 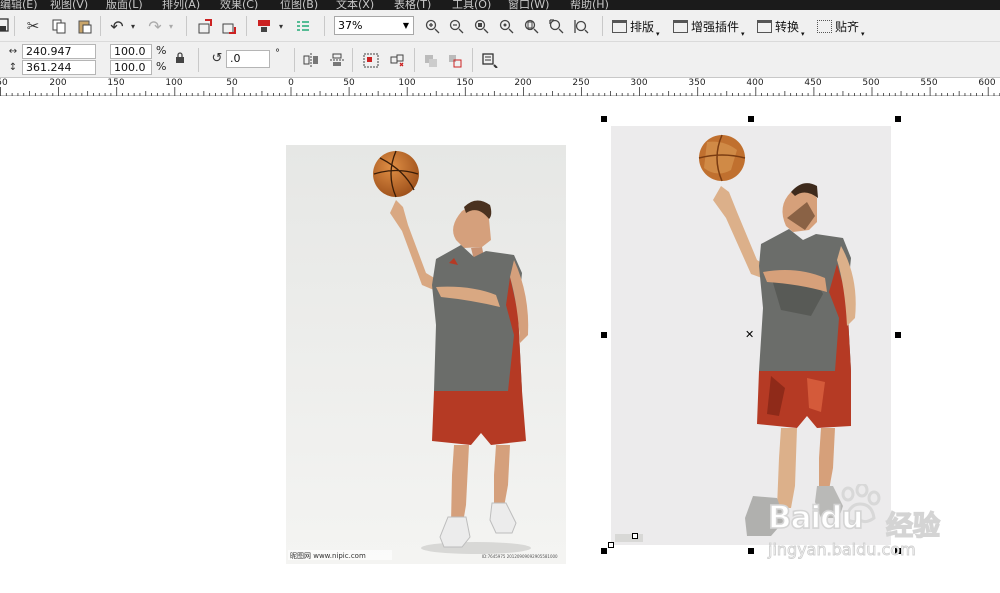 What do you see at coordinates (171, 26) in the screenshot?
I see `redo-dropdown-icon: ▾` at bounding box center [171, 26].